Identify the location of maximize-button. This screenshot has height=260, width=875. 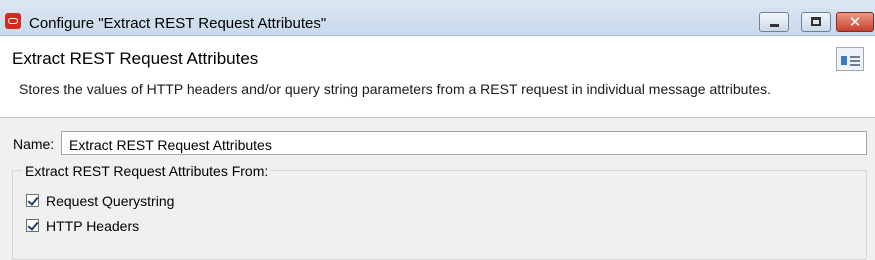
(816, 22).